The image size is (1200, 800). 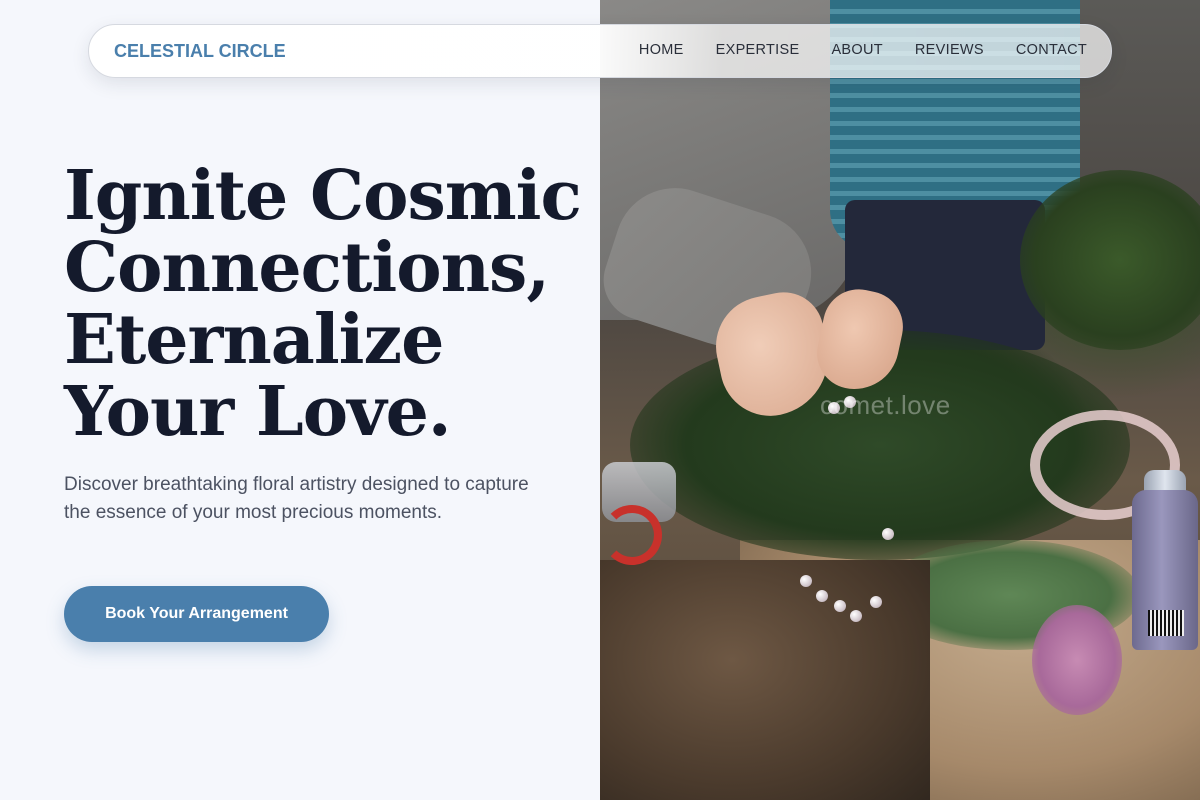 What do you see at coordinates (632, 535) in the screenshot?
I see `candy-cane-ribbon` at bounding box center [632, 535].